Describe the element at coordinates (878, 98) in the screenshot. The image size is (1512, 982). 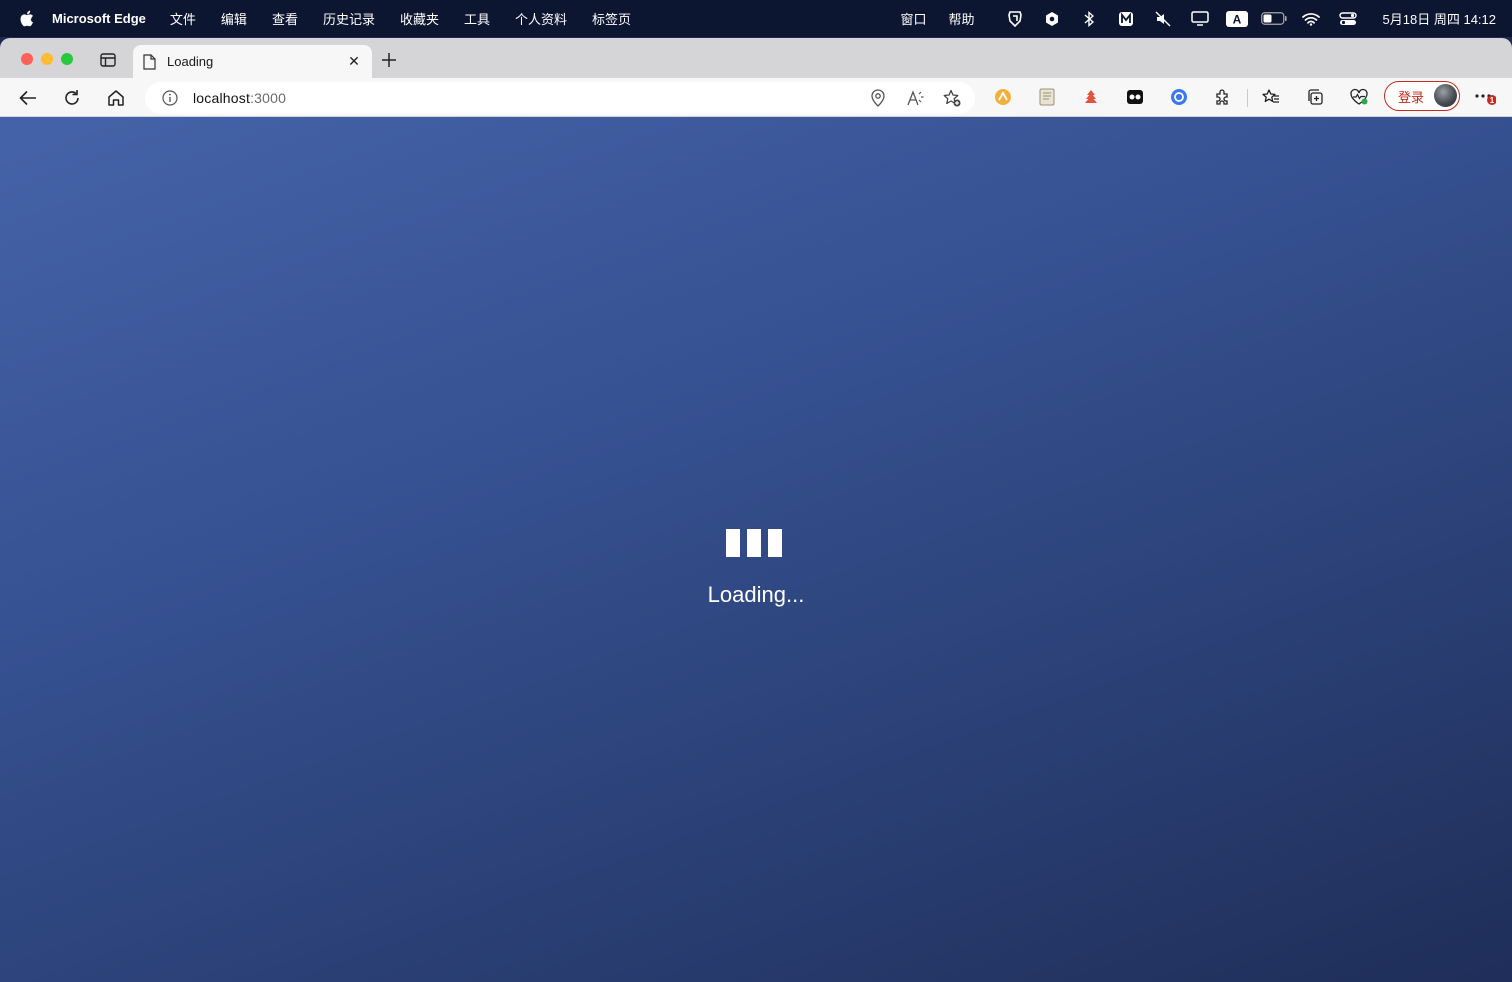
I see `location-pin-icon` at that location.